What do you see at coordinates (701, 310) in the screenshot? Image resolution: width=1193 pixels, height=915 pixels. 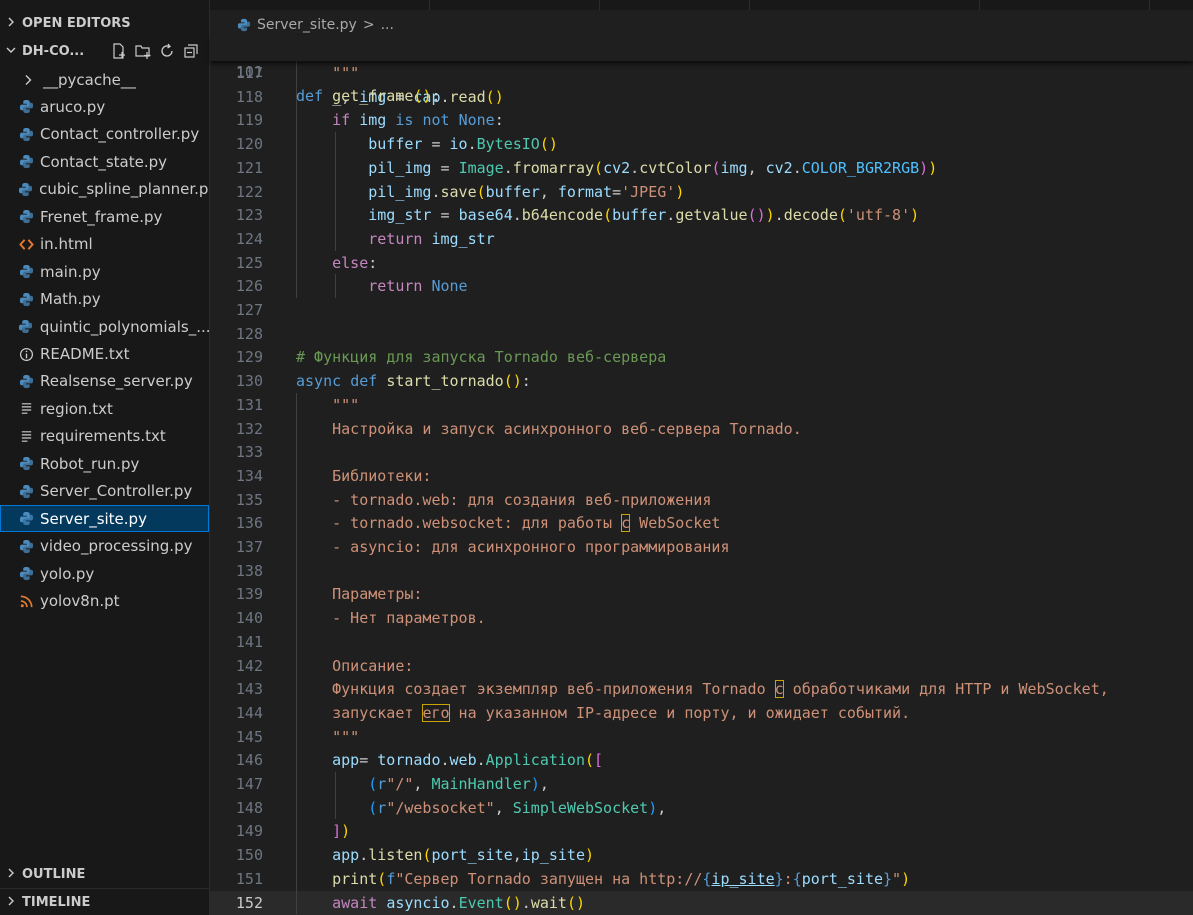 I see `code-line: 127` at bounding box center [701, 310].